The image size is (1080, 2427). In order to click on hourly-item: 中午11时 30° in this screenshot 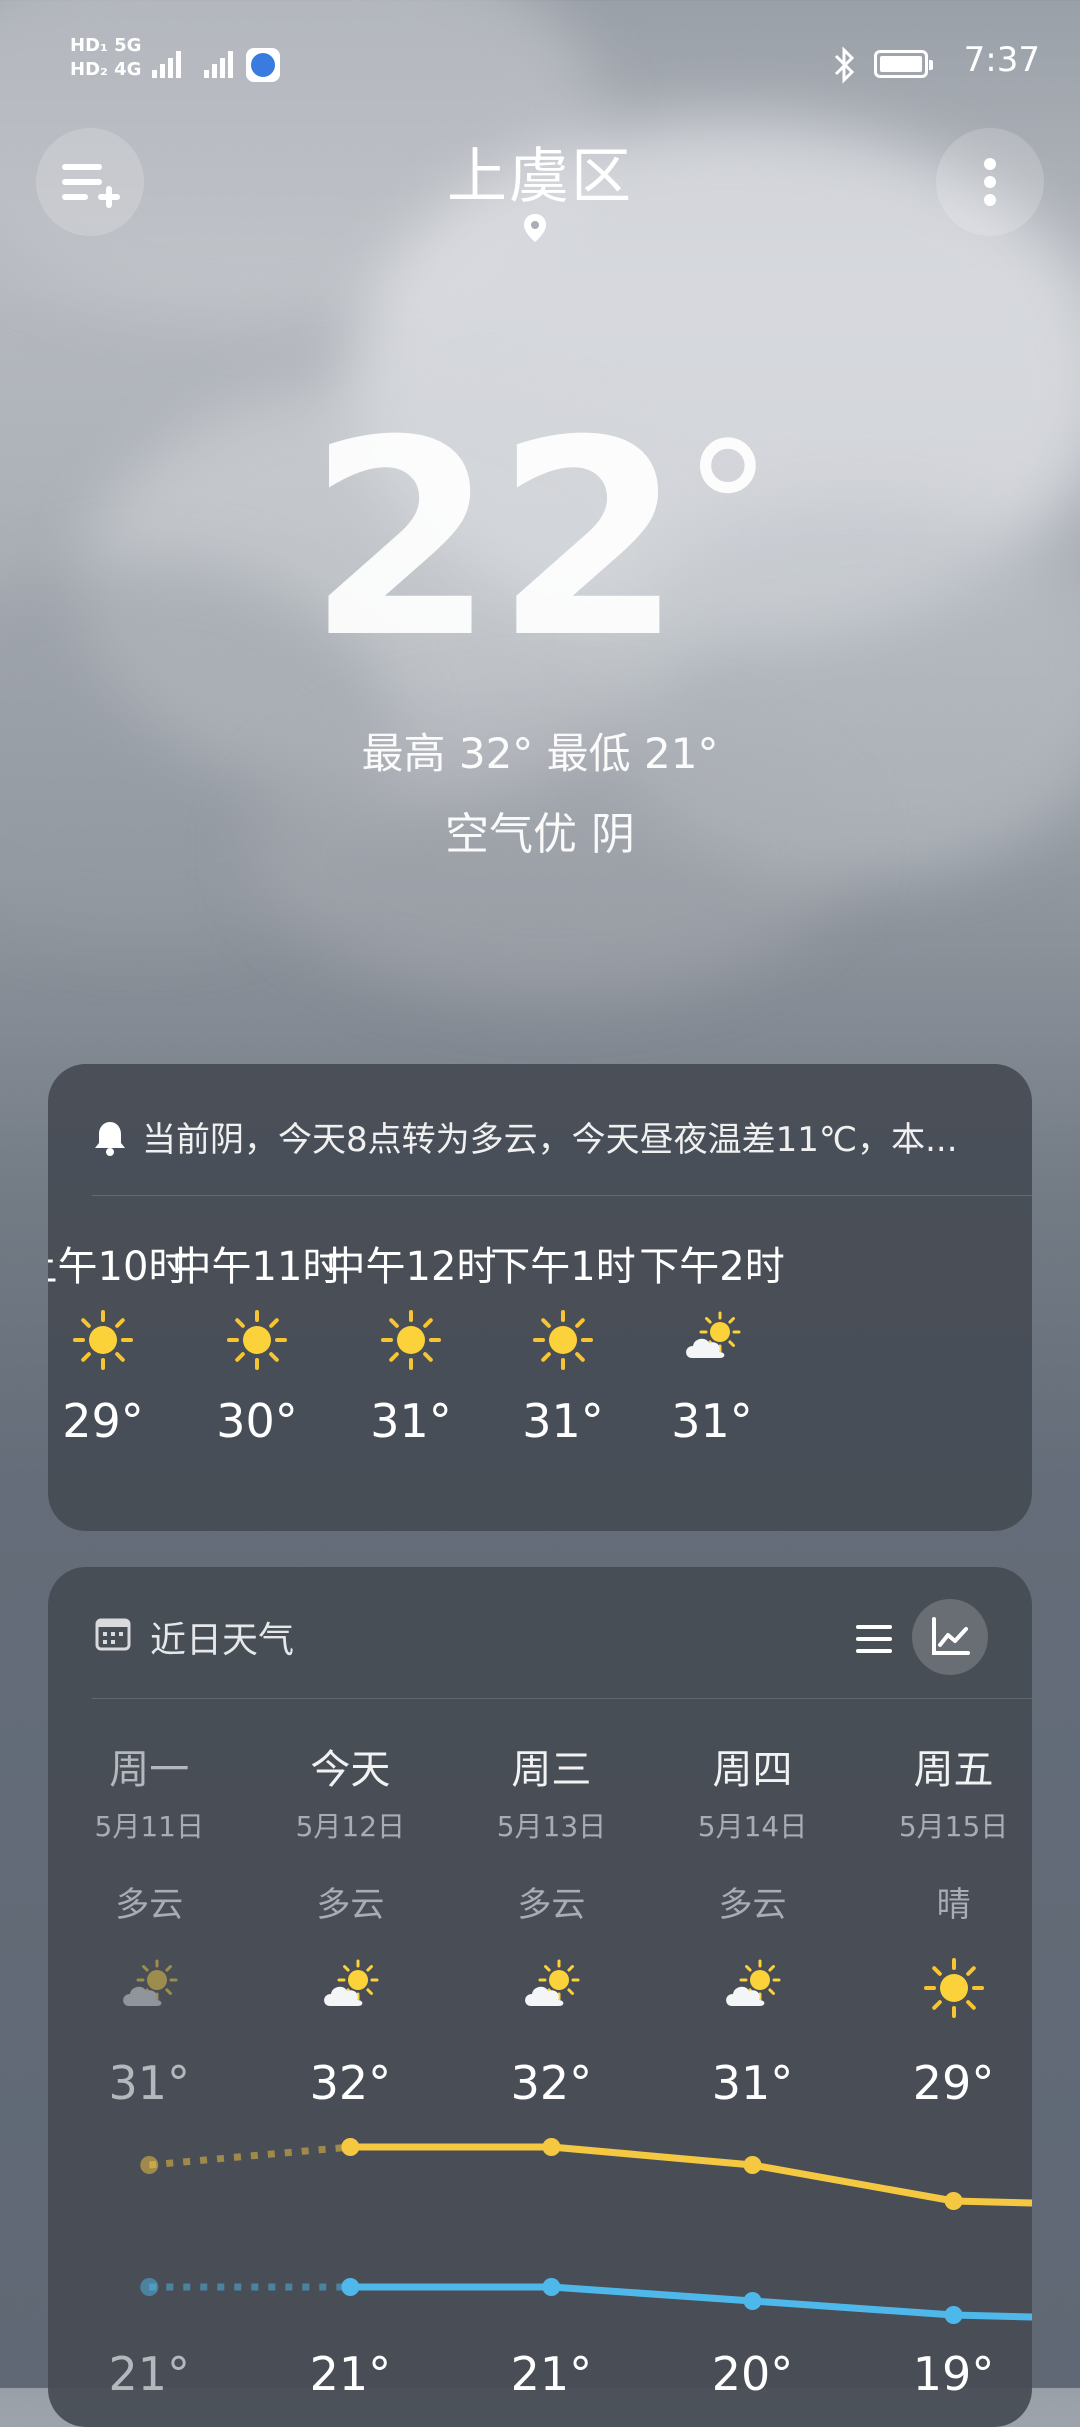, I will do `click(257, 1341)`.